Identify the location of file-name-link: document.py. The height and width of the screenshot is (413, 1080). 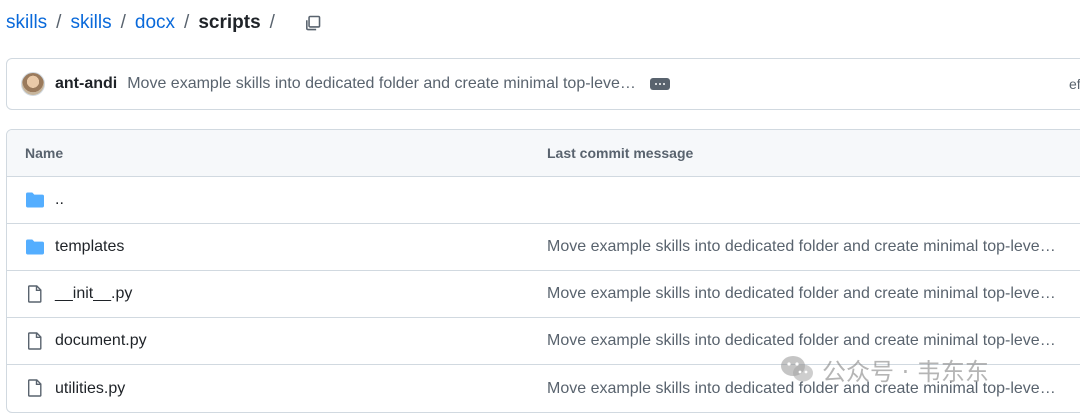
(101, 341).